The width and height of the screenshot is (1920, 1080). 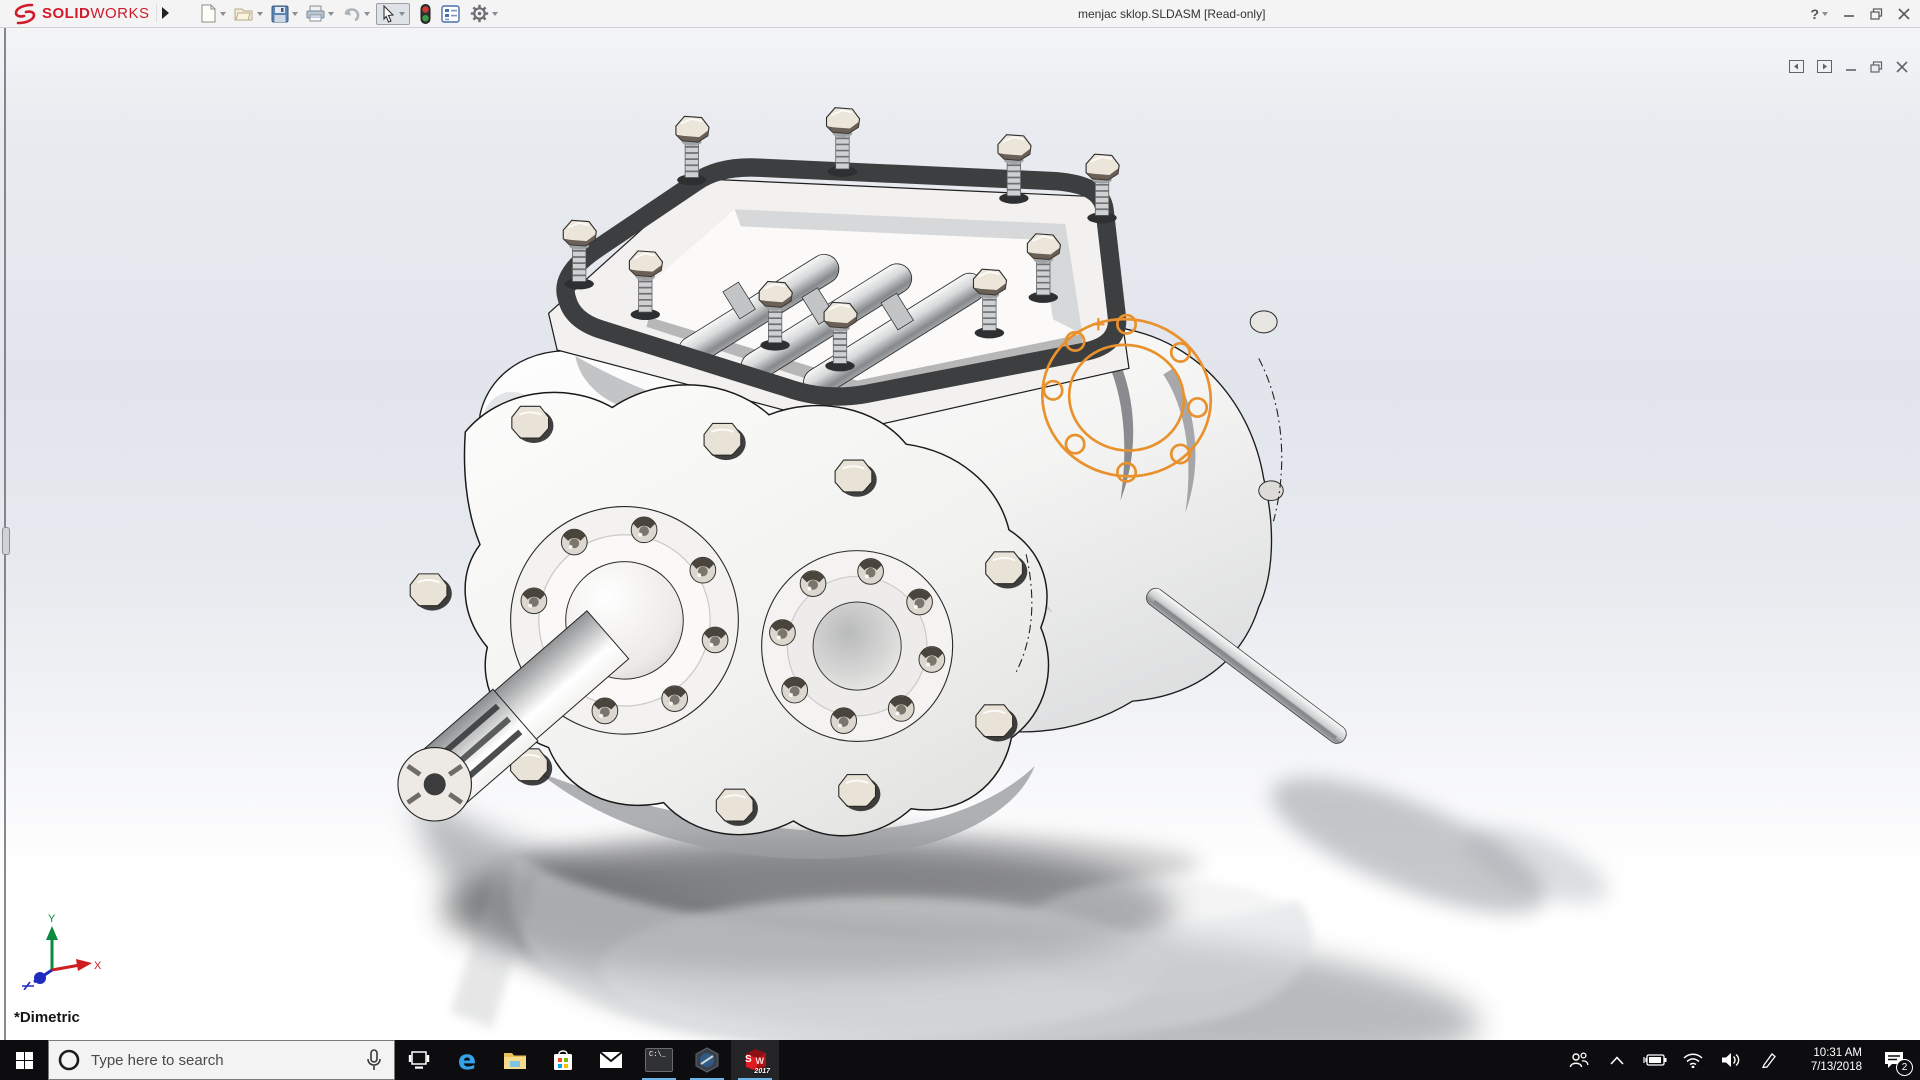 I want to click on taskbar-store, so click(x=563, y=1060).